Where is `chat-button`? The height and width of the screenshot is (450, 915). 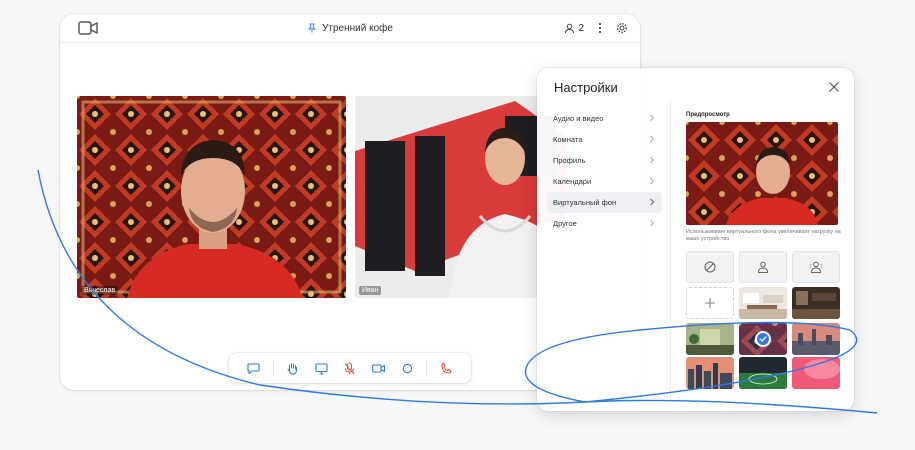 chat-button is located at coordinates (253, 368).